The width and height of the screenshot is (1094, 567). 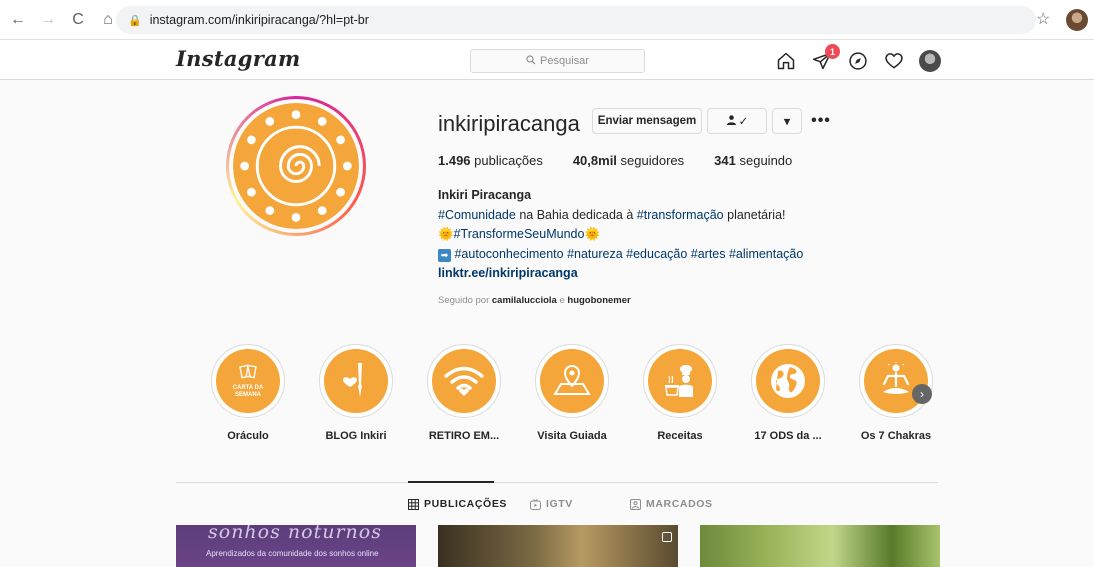 What do you see at coordinates (786, 61) in the screenshot?
I see `home-nav-icon` at bounding box center [786, 61].